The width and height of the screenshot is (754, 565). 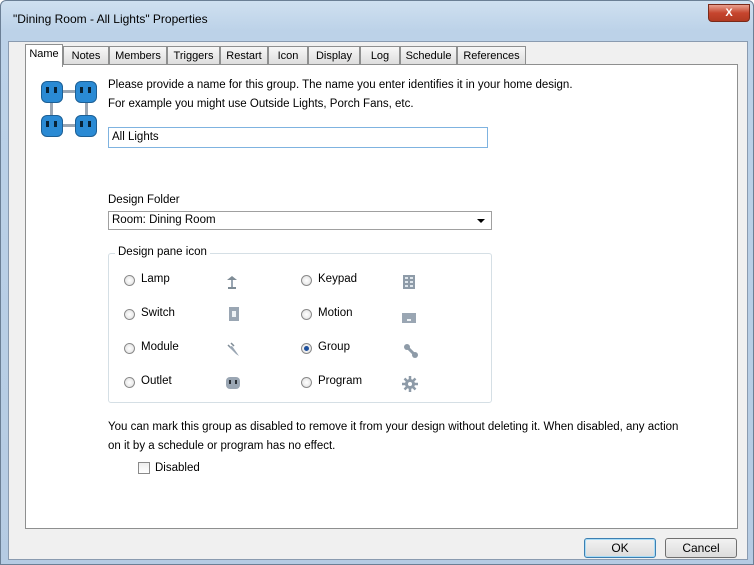 What do you see at coordinates (410, 384) in the screenshot?
I see `gear-icon` at bounding box center [410, 384].